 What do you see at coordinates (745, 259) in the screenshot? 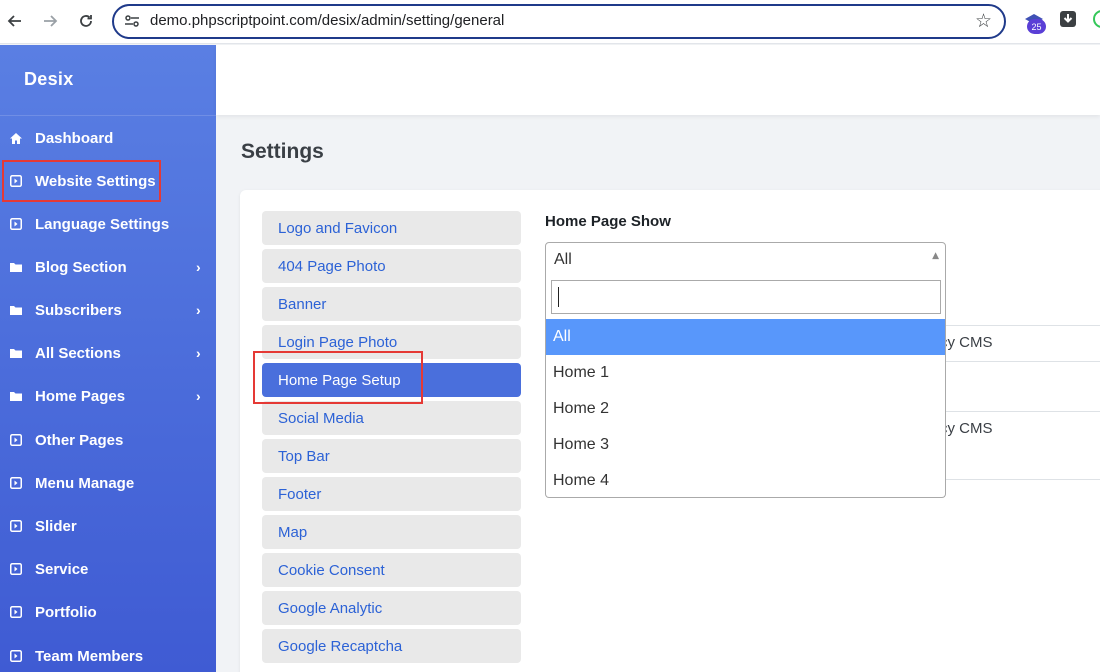
I see `home-page-show-select: All ▲` at bounding box center [745, 259].